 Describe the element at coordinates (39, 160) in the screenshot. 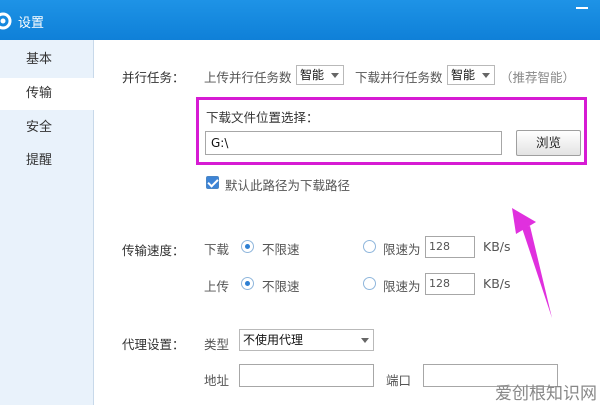

I see `sidebar-item-label: 提醒` at that location.